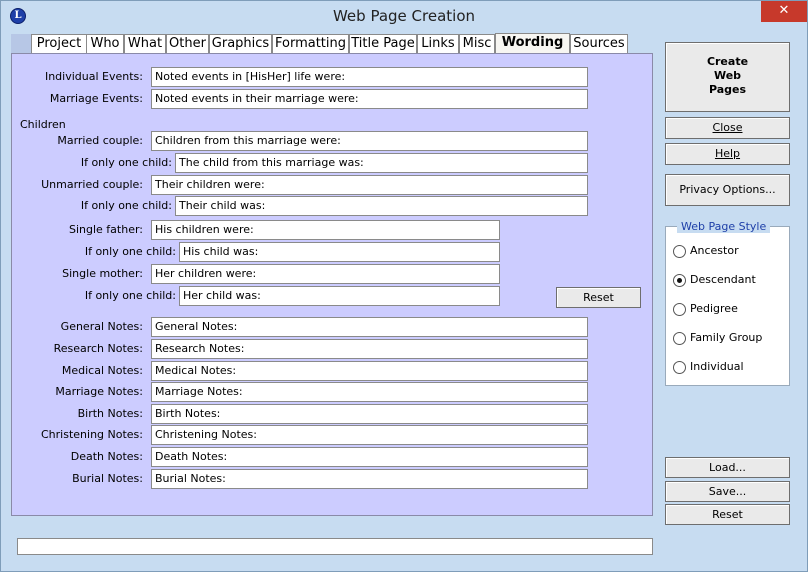 The height and width of the screenshot is (572, 808). Describe the element at coordinates (339, 252) in the screenshot. I see `father-one-child-input: His child was:` at that location.